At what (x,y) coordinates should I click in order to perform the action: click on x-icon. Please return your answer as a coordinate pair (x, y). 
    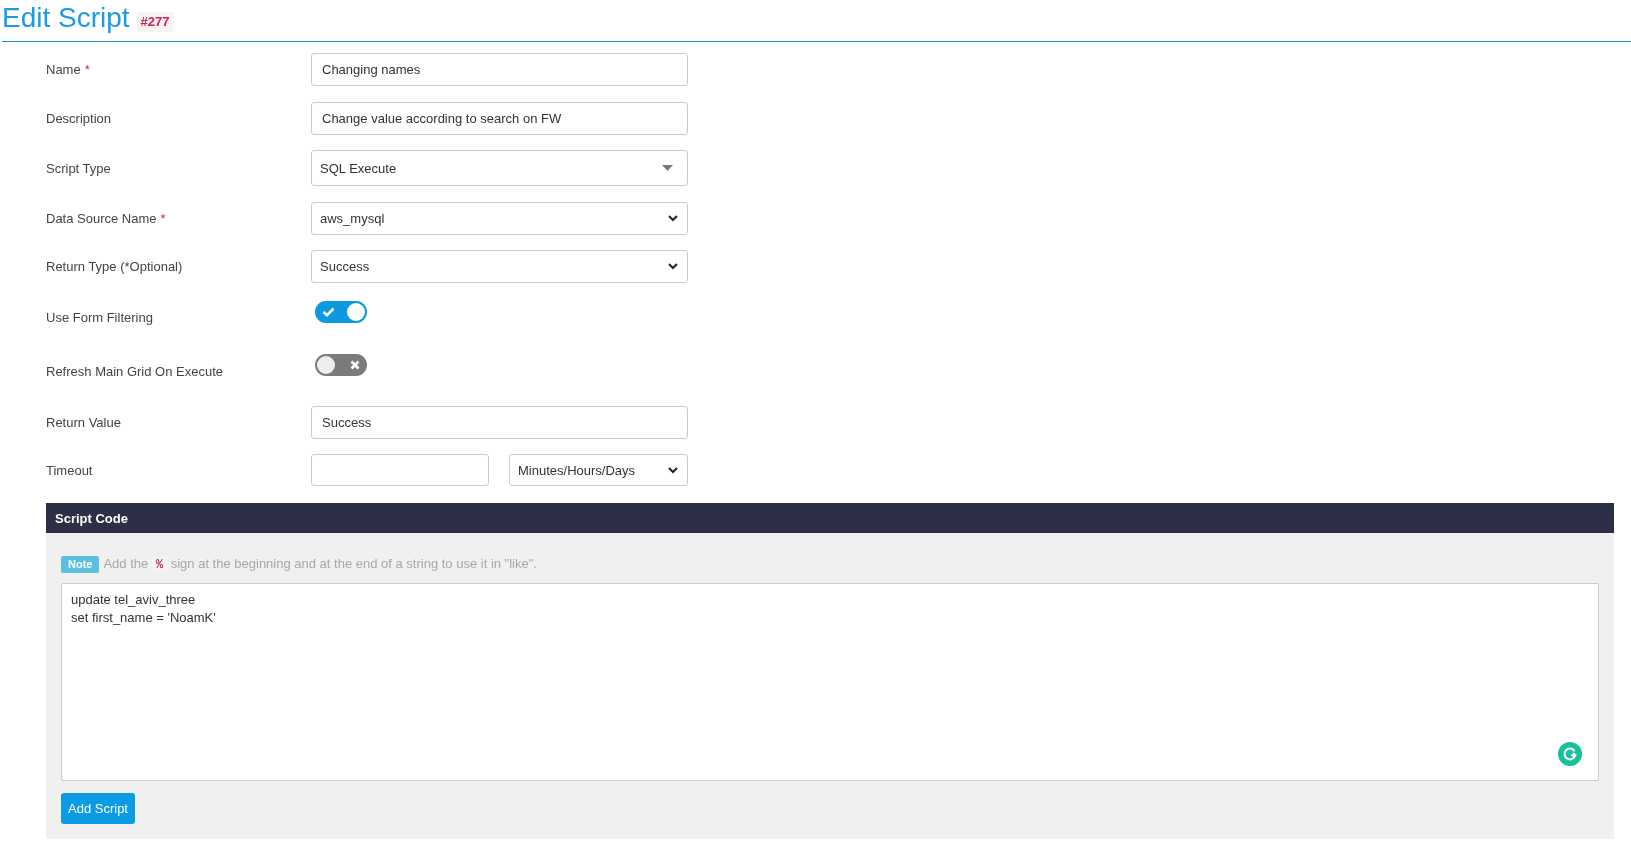
    Looking at the image, I should click on (355, 365).